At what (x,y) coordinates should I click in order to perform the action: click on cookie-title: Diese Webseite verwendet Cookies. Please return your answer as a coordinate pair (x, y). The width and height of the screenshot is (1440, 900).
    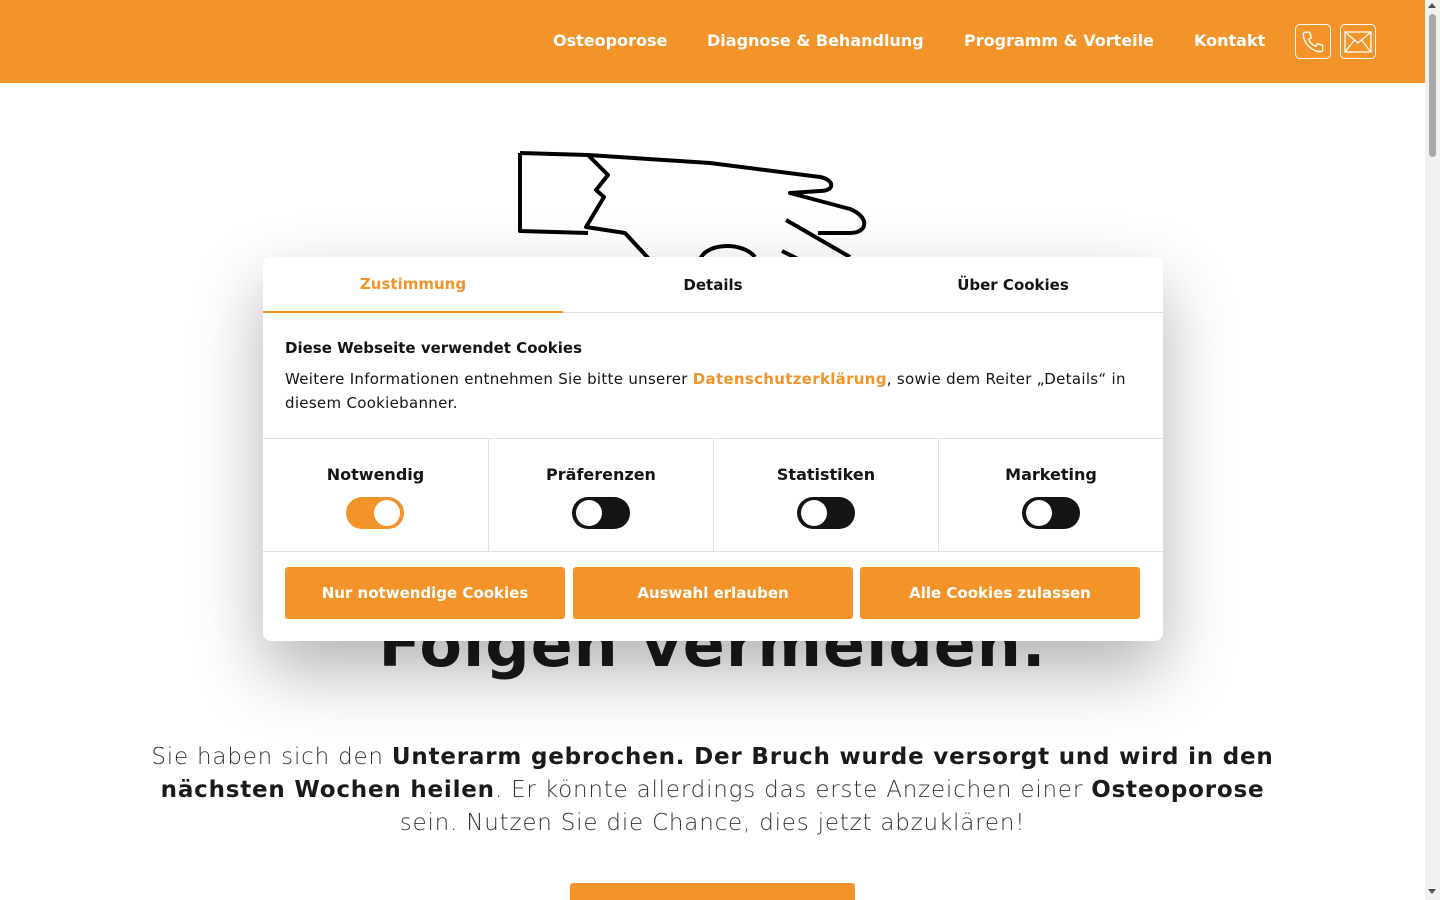
    Looking at the image, I should click on (434, 348).